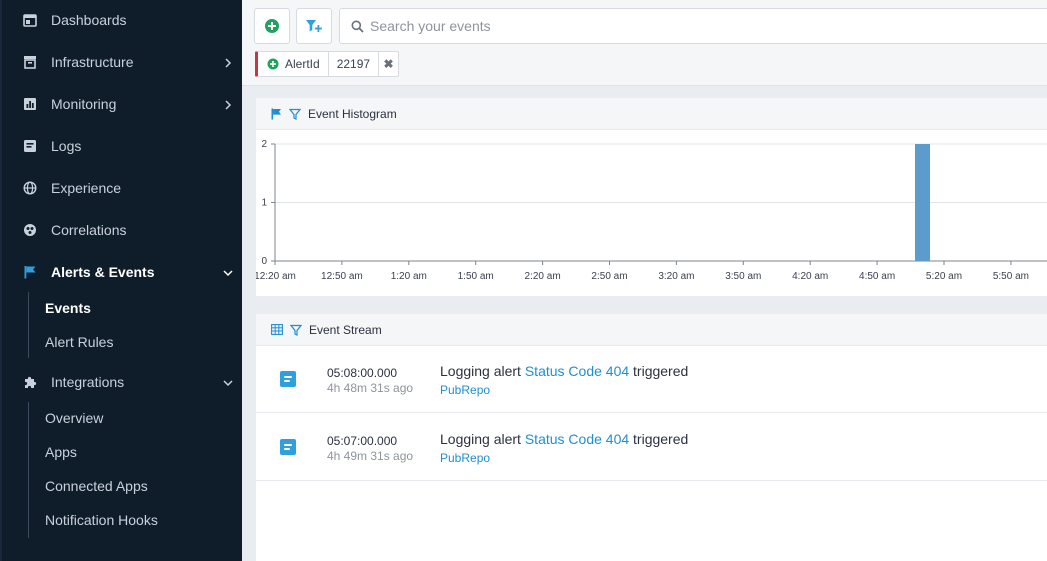 The width and height of the screenshot is (1047, 561). Describe the element at coordinates (30, 230) in the screenshot. I see `correlations-icon` at that location.